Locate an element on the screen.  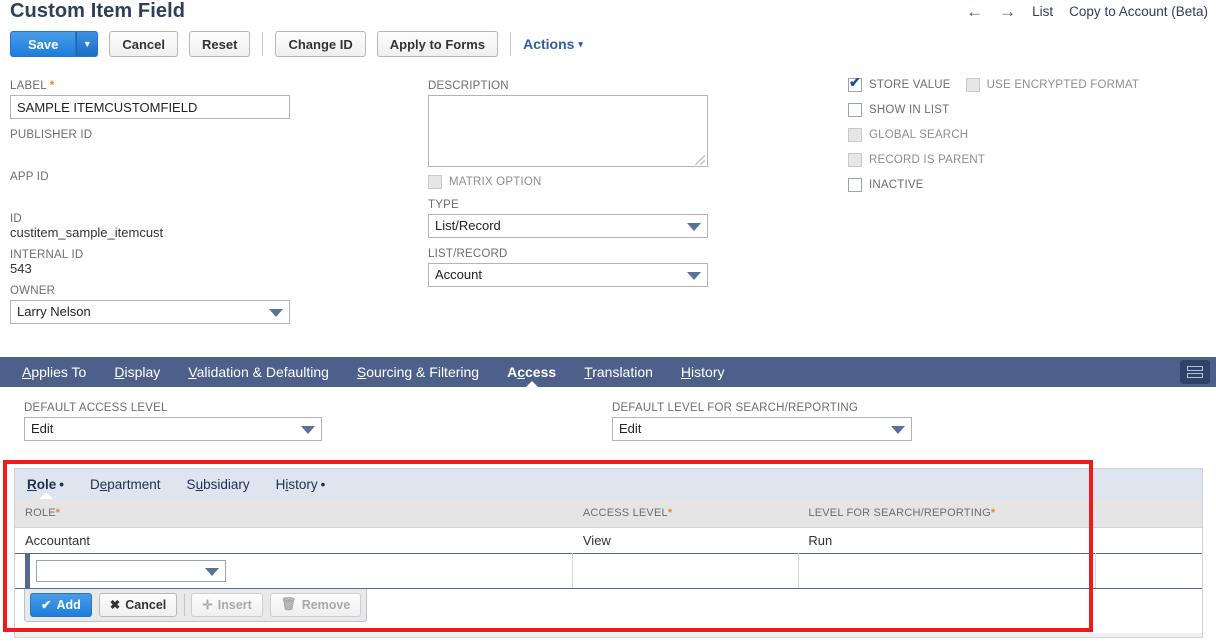
column-header-search-level: LEVEL FOR SEARCH/REPORTING* is located at coordinates (947, 513).